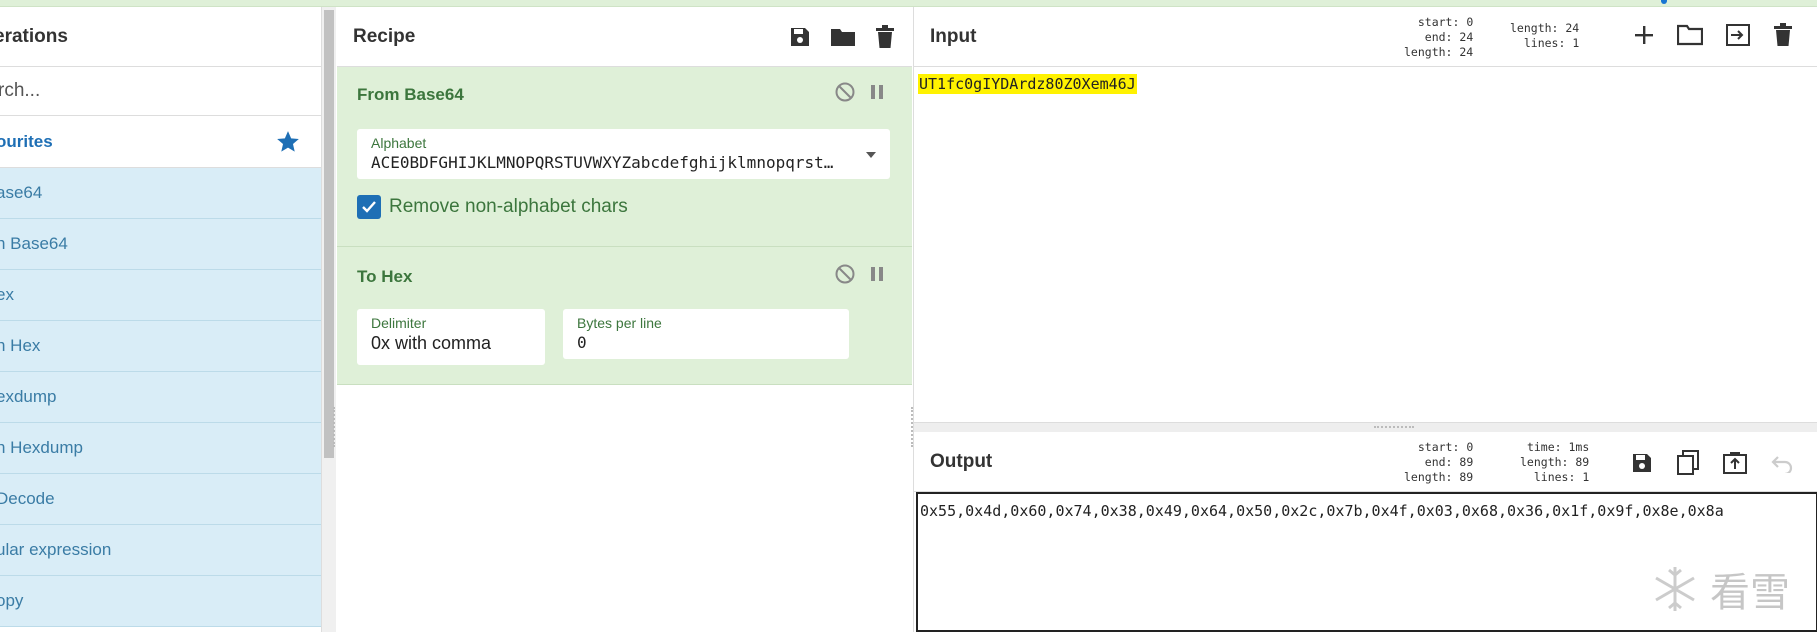 This screenshot has width=1817, height=632. Describe the element at coordinates (1735, 463) in the screenshot. I see `replace-input-icon` at that location.